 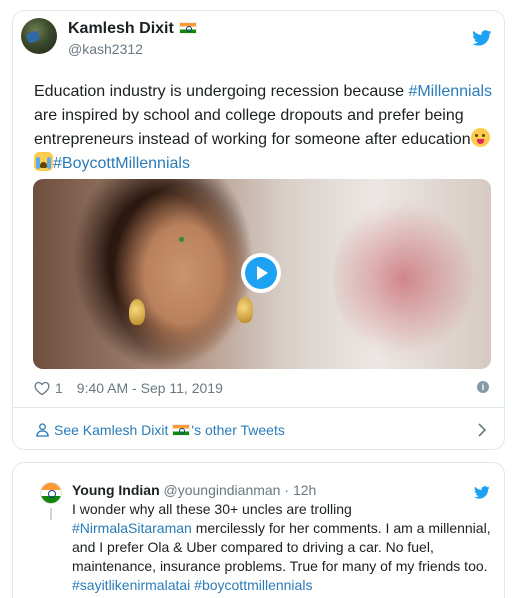 I want to click on hashtag-boycottmillennials-link: #BoycottMillennials, so click(x=121, y=163).